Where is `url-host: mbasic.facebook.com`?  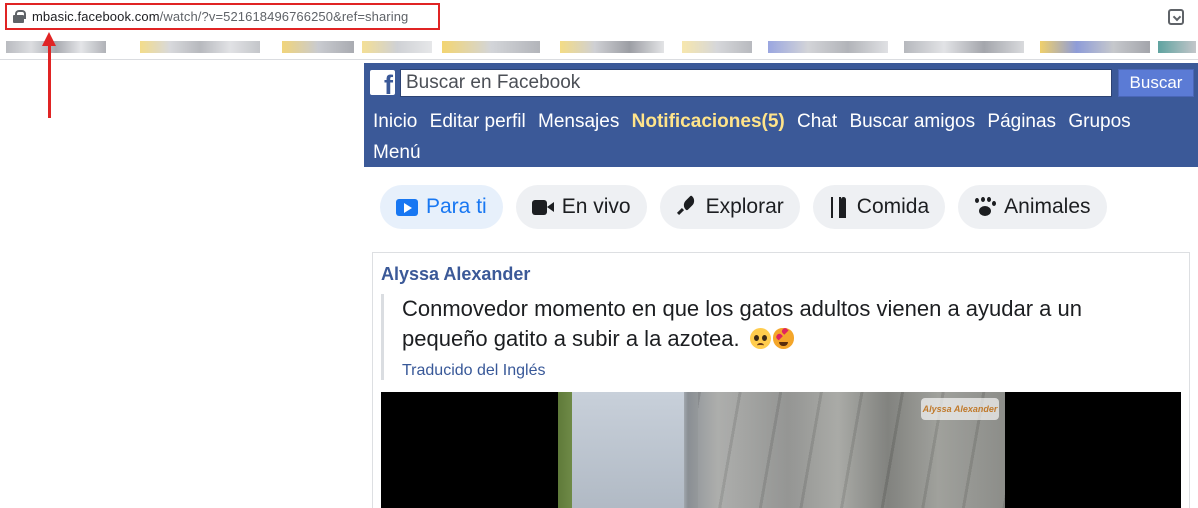
url-host: mbasic.facebook.com is located at coordinates (96, 16).